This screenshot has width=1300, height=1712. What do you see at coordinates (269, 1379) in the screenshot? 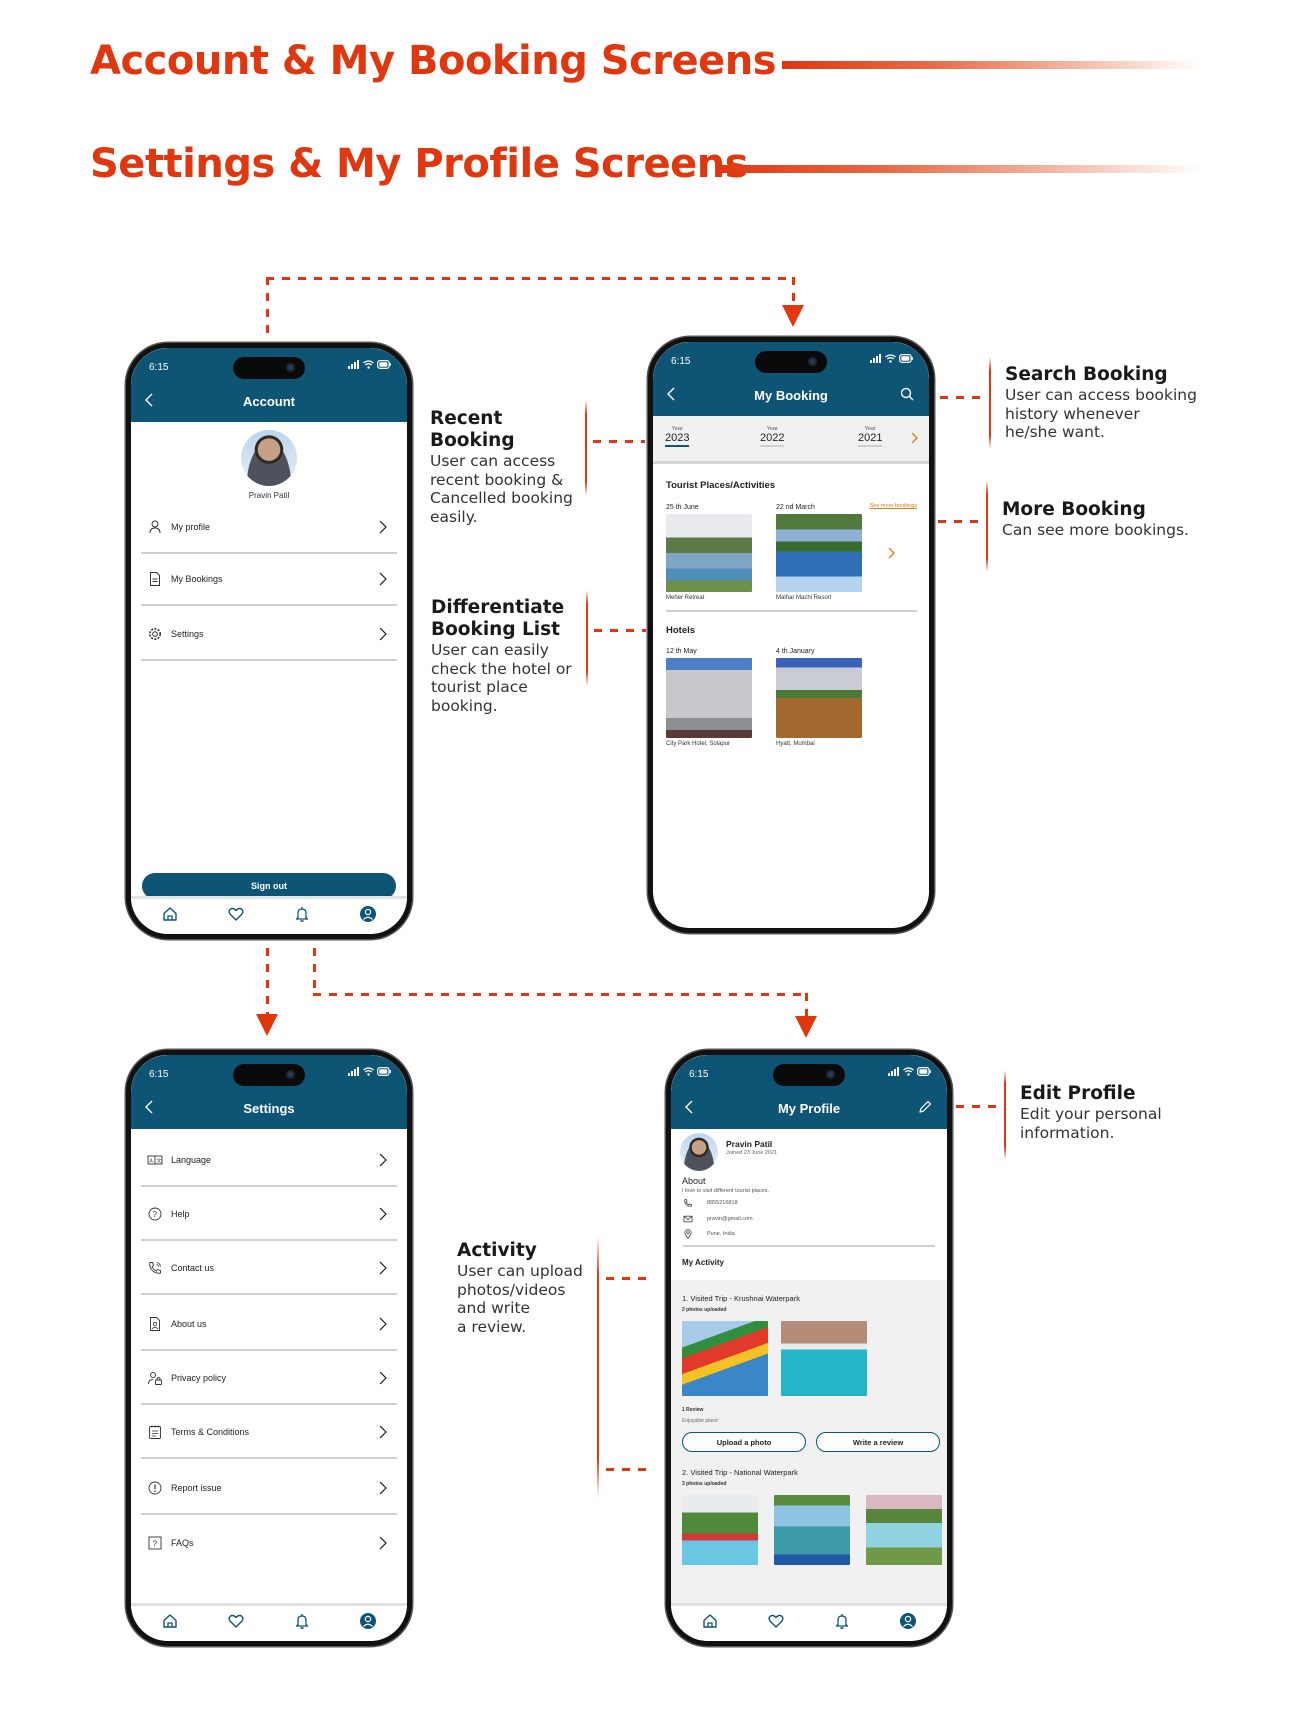
I see `settings-item-privacy-policy: Privacy policy` at bounding box center [269, 1379].